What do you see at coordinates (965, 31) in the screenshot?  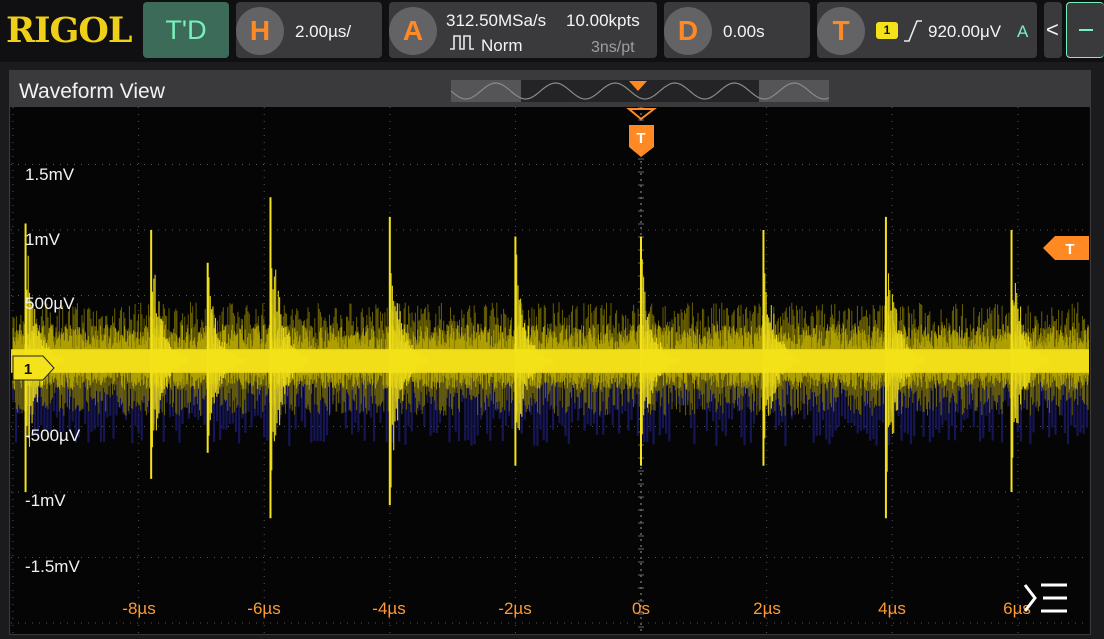 I see `trigger-level: 920.00μV` at bounding box center [965, 31].